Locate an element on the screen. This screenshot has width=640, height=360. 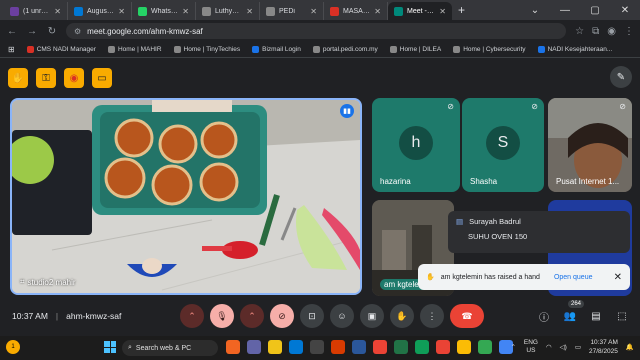
volume-icon: ◁) is located at coordinates (563, 347).